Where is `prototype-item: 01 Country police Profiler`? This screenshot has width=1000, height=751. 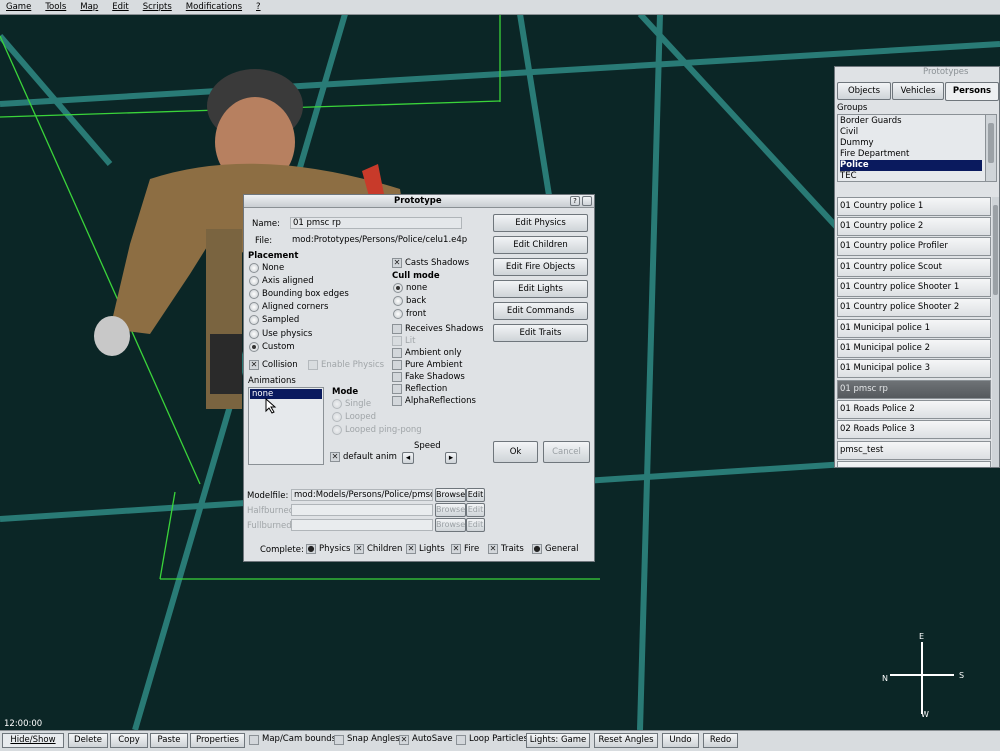 prototype-item: 01 Country police Profiler is located at coordinates (914, 246).